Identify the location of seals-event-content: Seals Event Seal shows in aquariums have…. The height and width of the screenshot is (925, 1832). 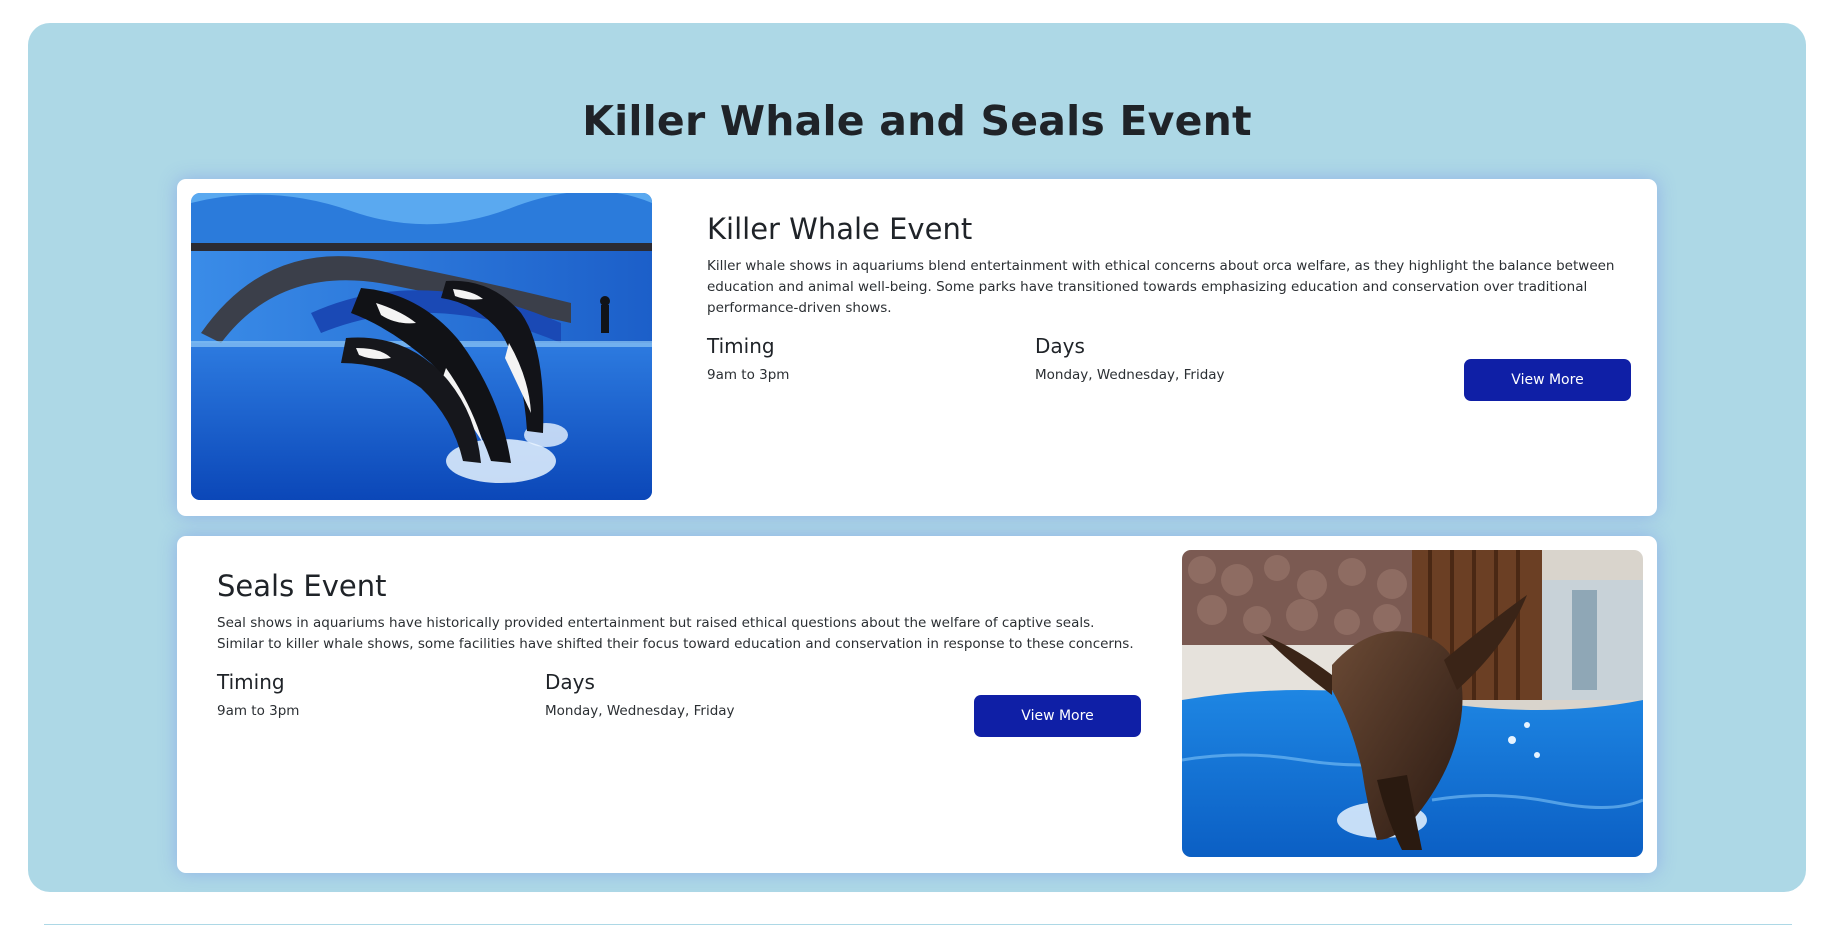
(679, 658).